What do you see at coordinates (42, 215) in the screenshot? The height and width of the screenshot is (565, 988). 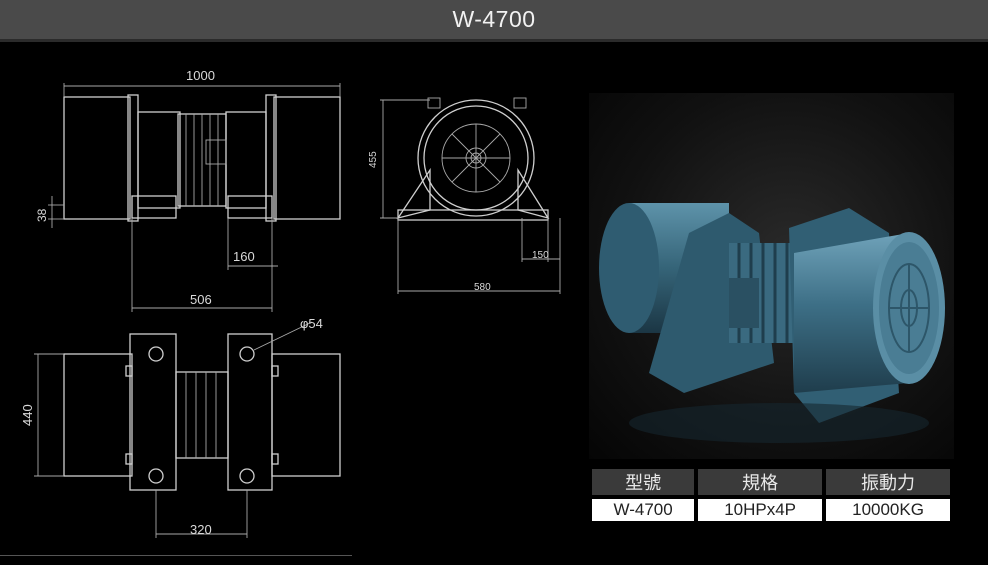 I see `dim-38: 38` at bounding box center [42, 215].